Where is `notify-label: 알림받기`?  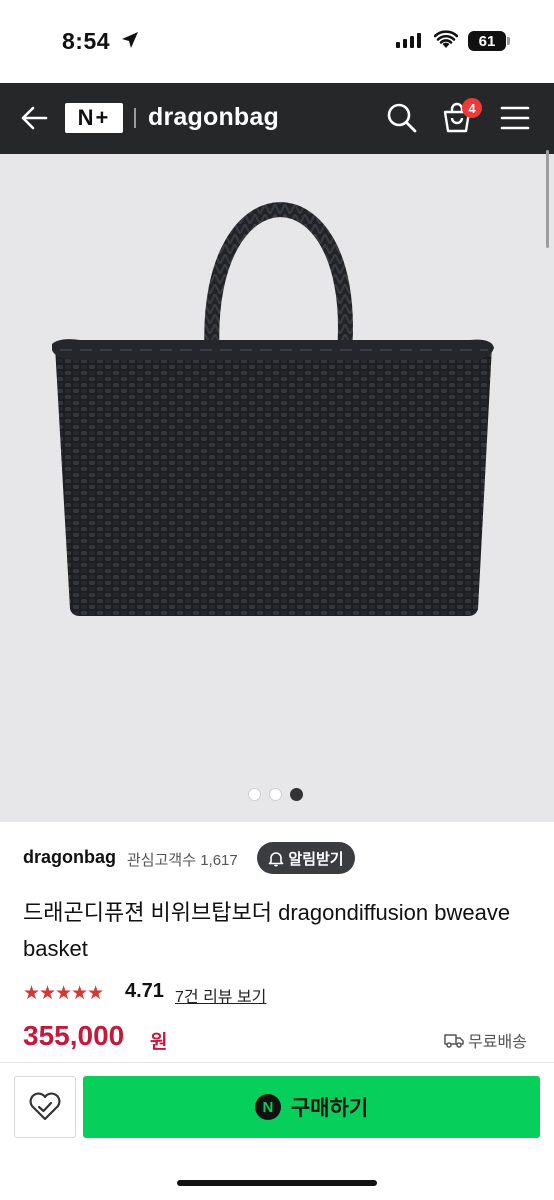
notify-label: 알림받기 is located at coordinates (316, 859).